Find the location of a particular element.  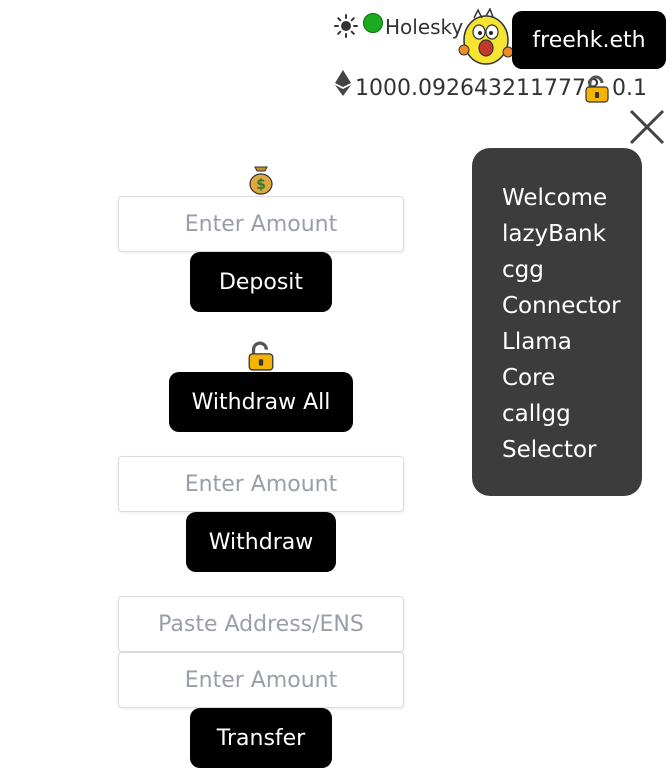

menu-item-connector: Connector is located at coordinates (561, 306).